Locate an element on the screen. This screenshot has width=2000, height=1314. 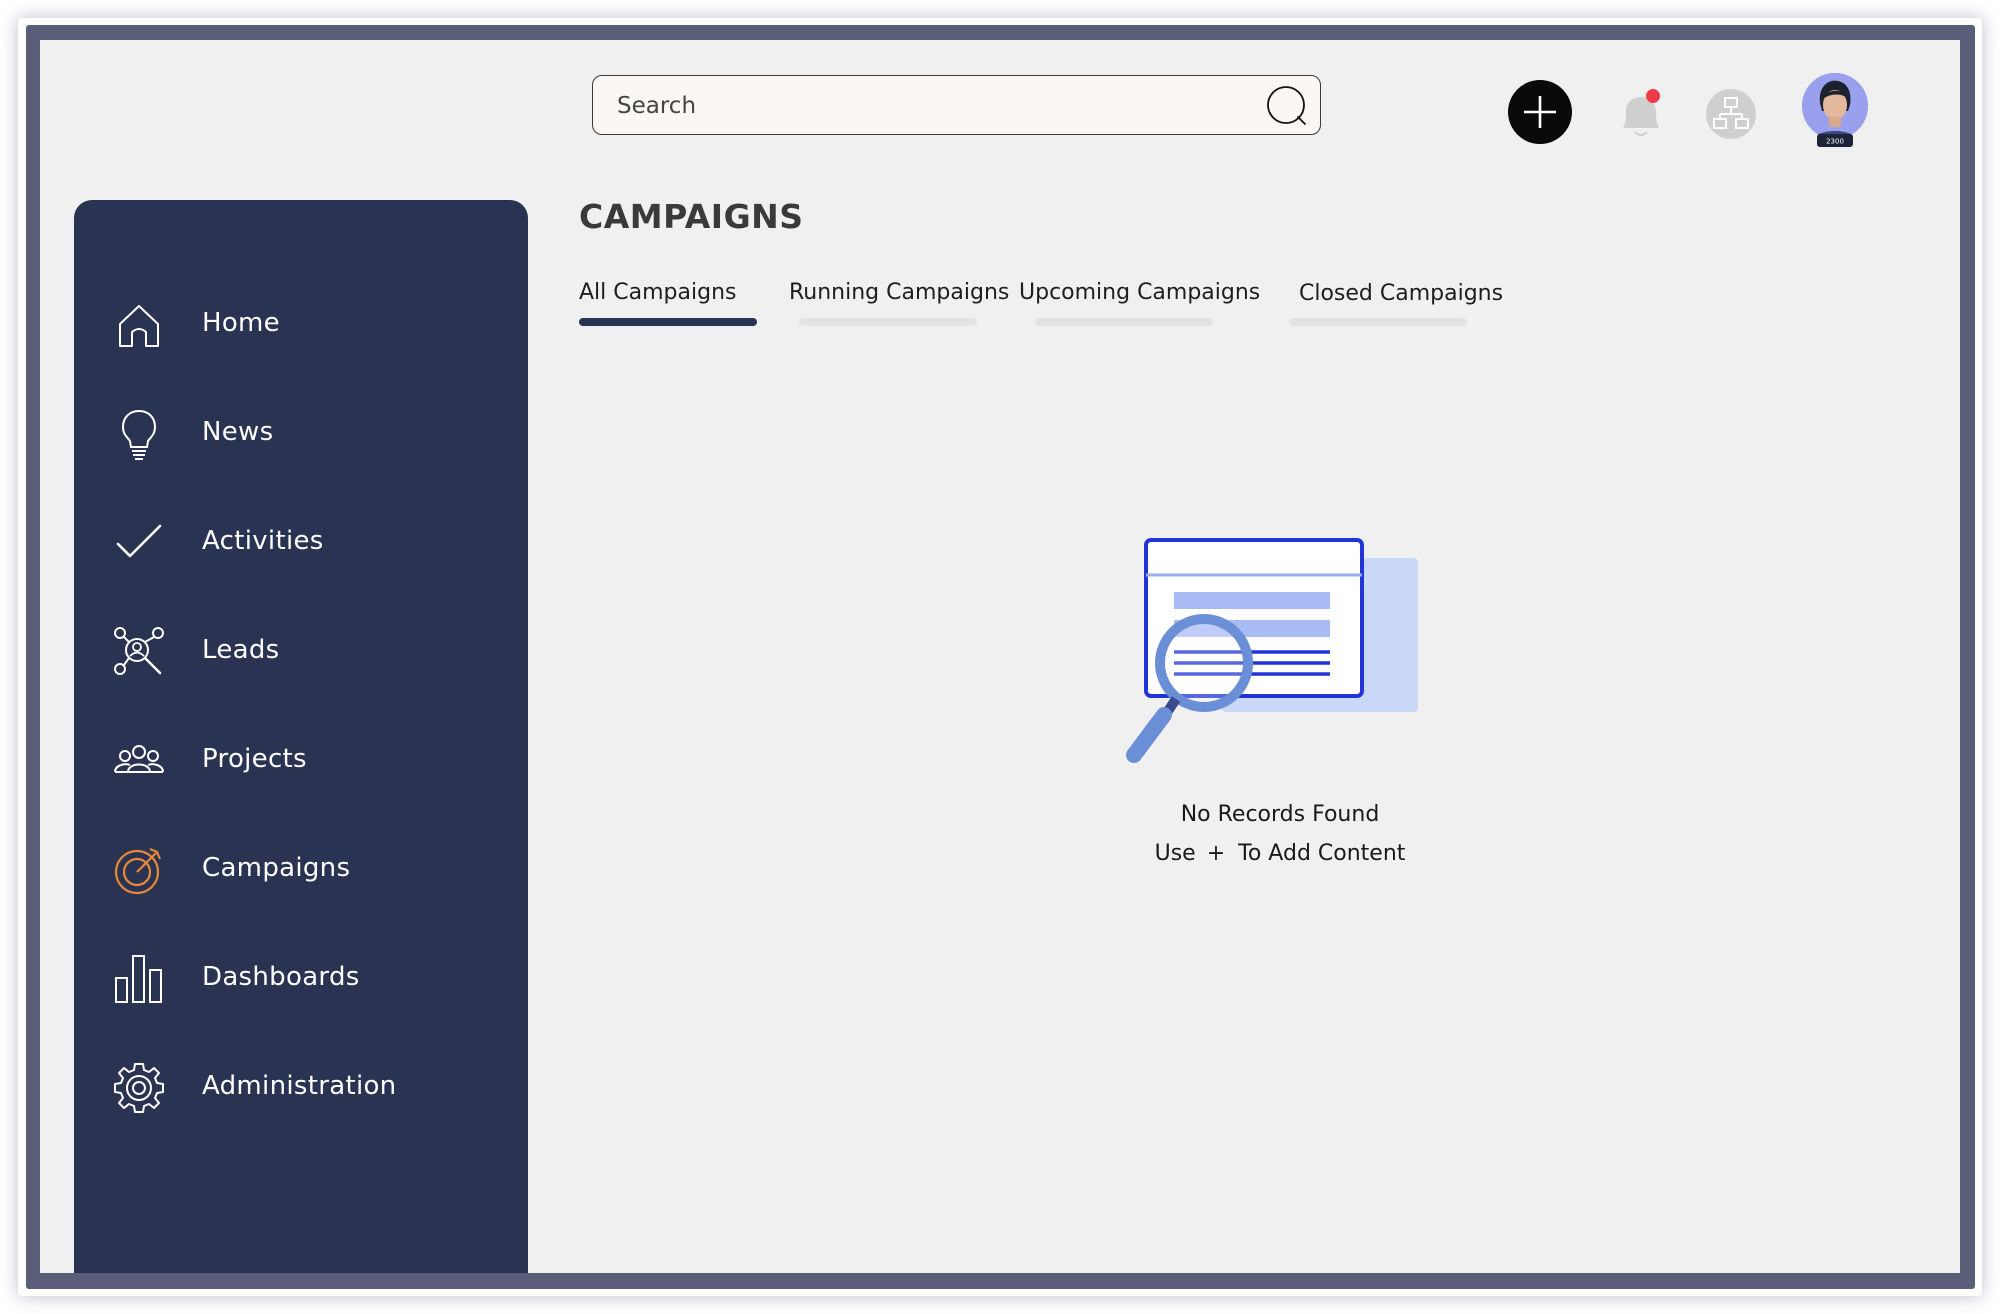
user-photo-icon: 2300 is located at coordinates (1835, 110).